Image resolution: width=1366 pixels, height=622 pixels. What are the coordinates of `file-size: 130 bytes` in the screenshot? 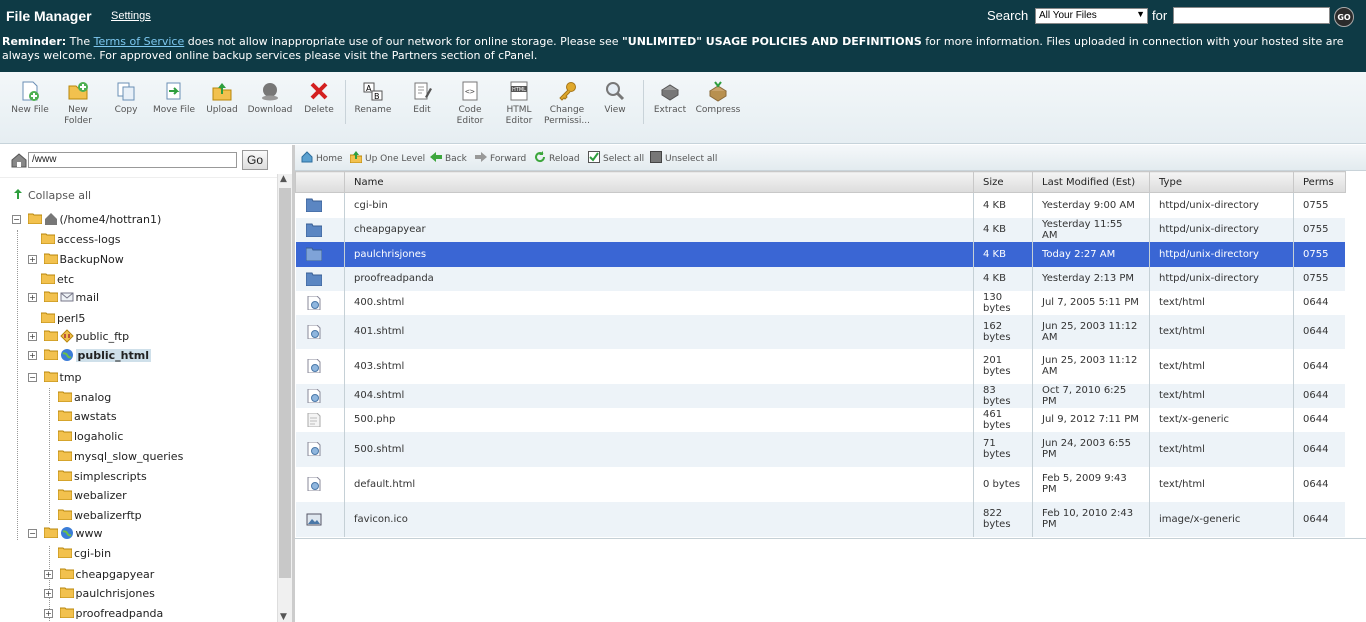 It's located at (1003, 302).